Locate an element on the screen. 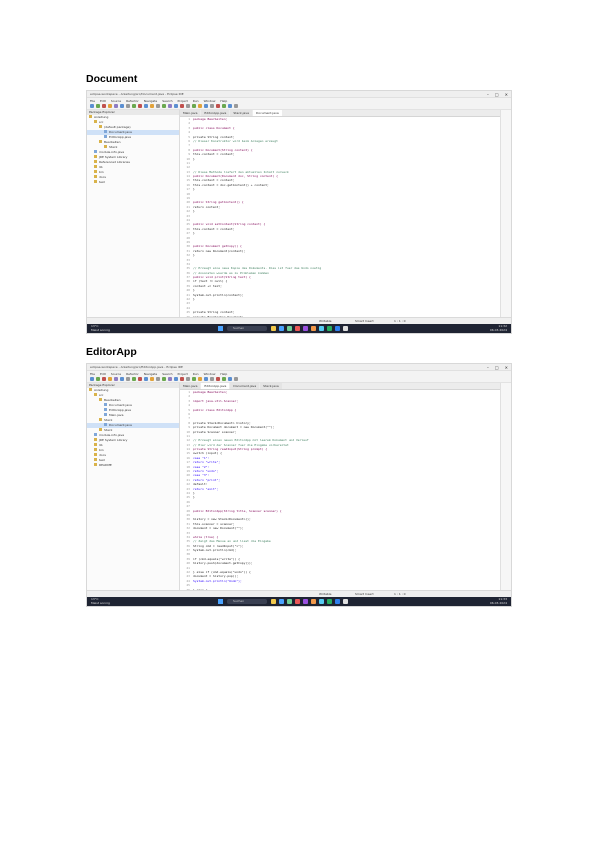  menu-item: Navigate is located at coordinates (150, 101).